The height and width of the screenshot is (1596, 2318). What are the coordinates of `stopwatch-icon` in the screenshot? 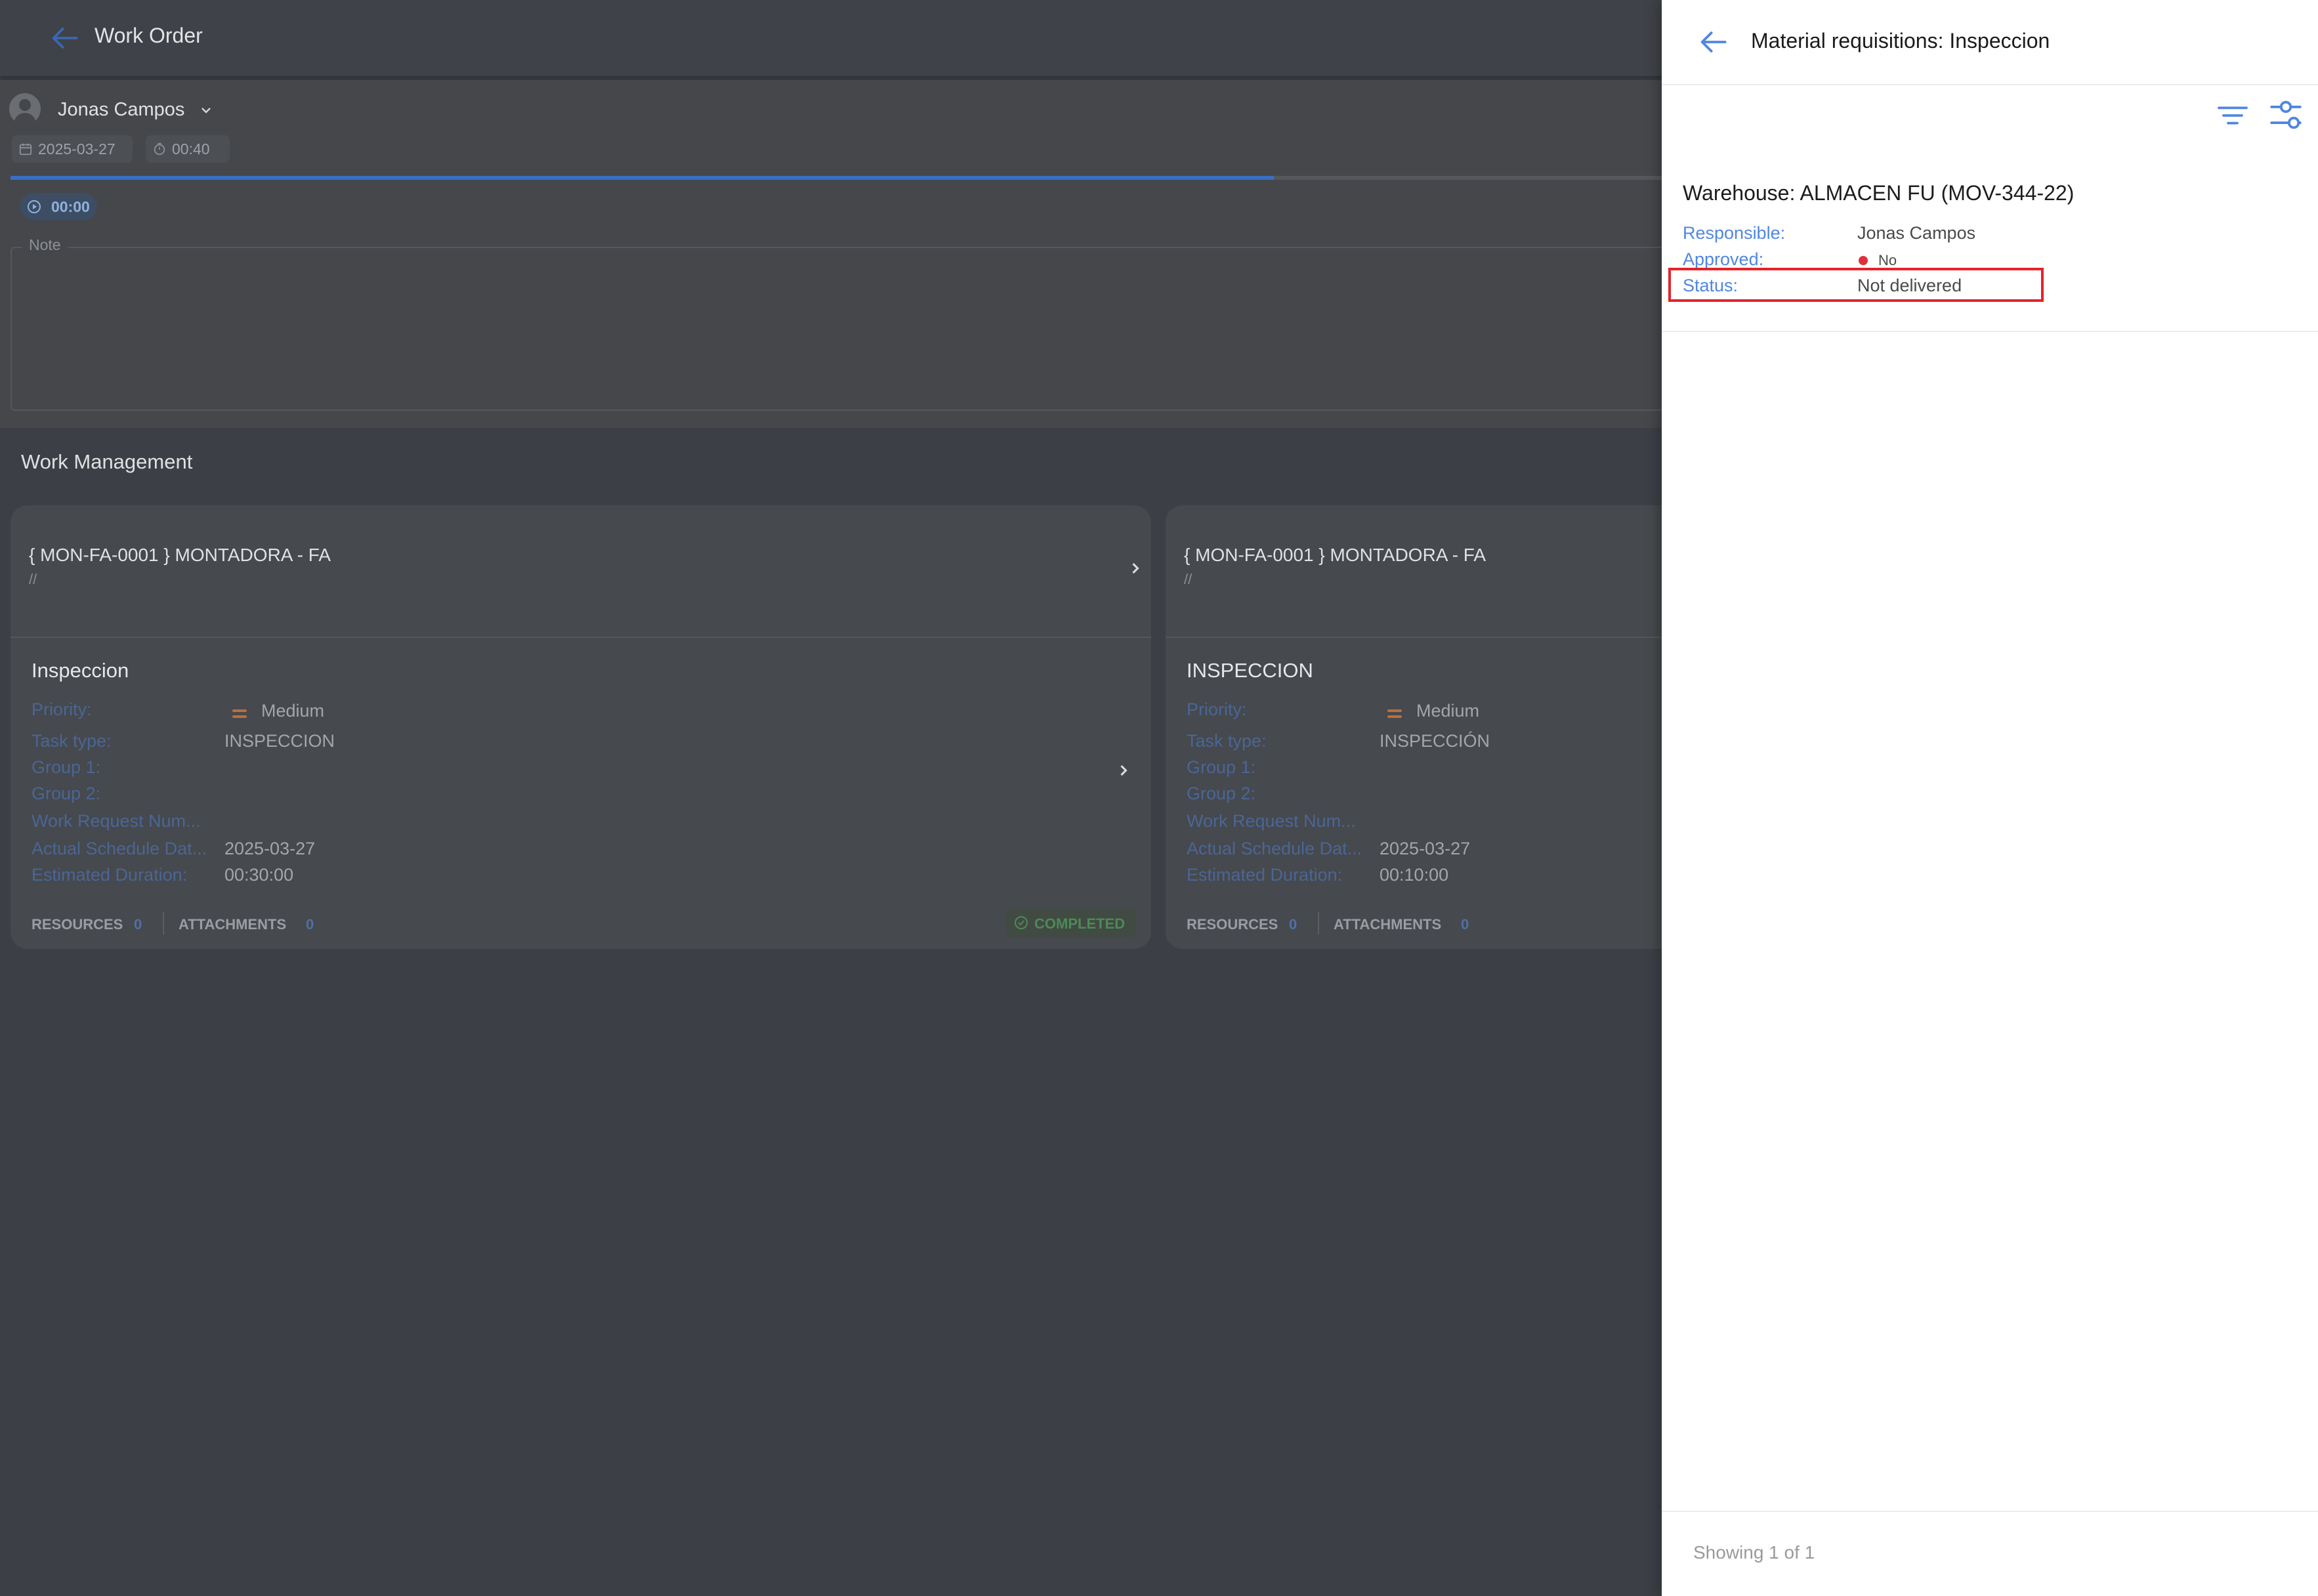 It's located at (159, 149).